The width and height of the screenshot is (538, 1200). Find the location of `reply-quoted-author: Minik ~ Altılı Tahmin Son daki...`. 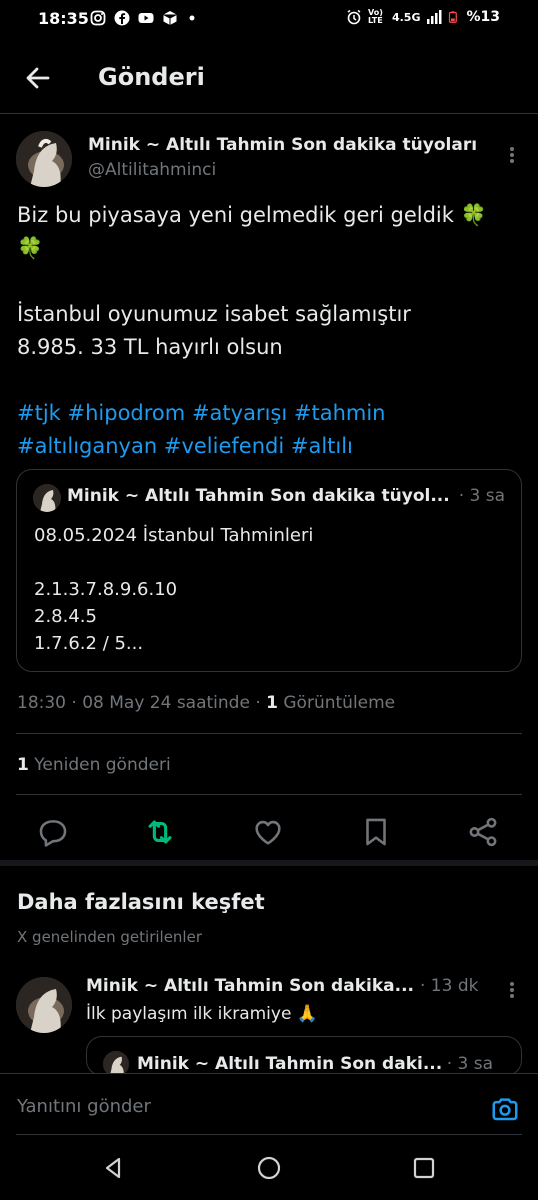

reply-quoted-author: Minik ~ Altılı Tahmin Son daki... is located at coordinates (290, 1064).